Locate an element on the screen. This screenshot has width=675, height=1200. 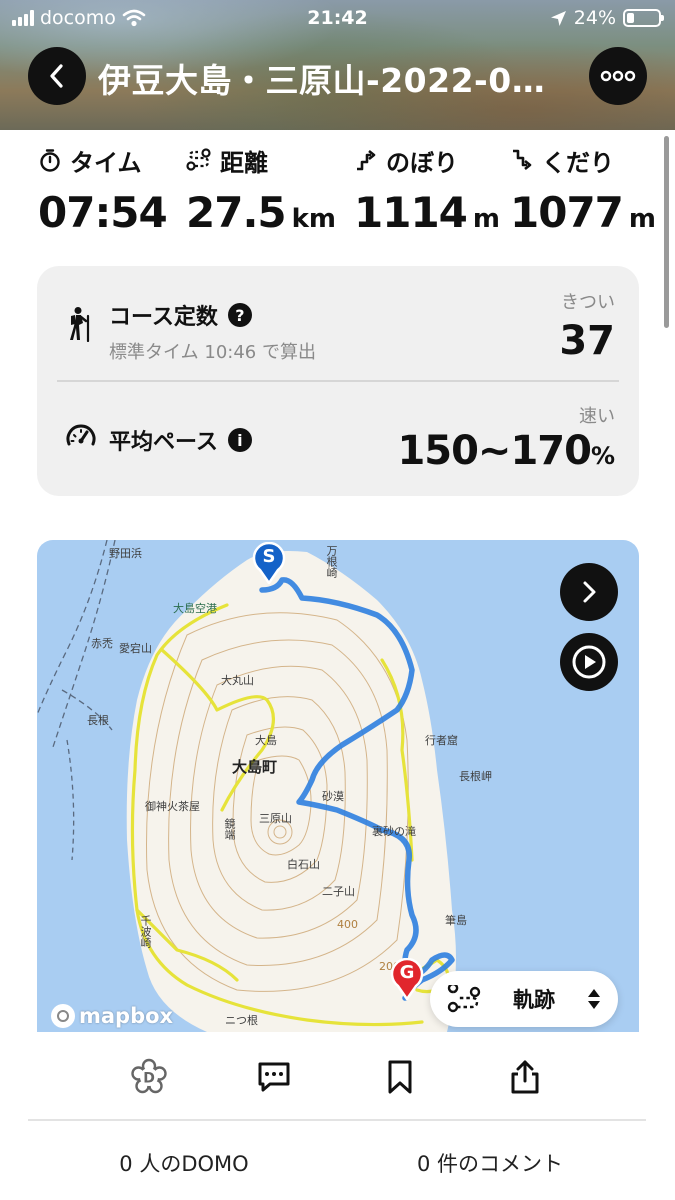
stat-distance-unit: km is located at coordinates (314, 219).